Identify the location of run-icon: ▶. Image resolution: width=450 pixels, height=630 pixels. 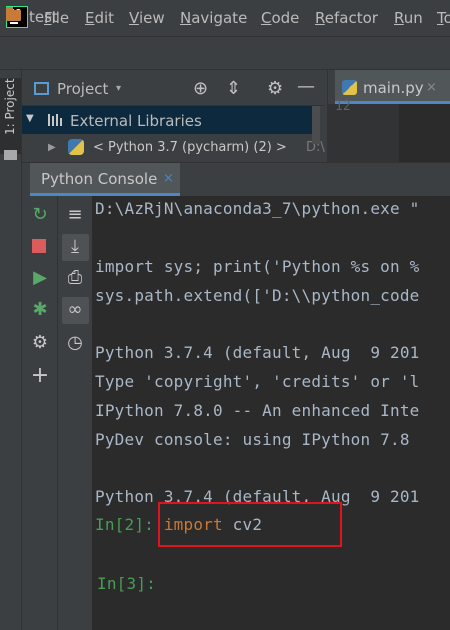
(40, 278).